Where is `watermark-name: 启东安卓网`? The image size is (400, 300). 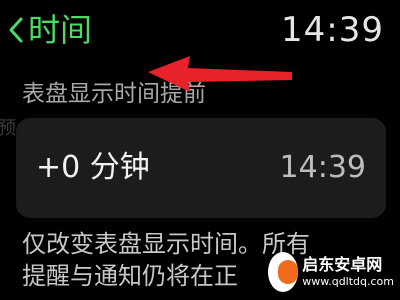
watermark-name: 启东安卓网 is located at coordinates (342, 264).